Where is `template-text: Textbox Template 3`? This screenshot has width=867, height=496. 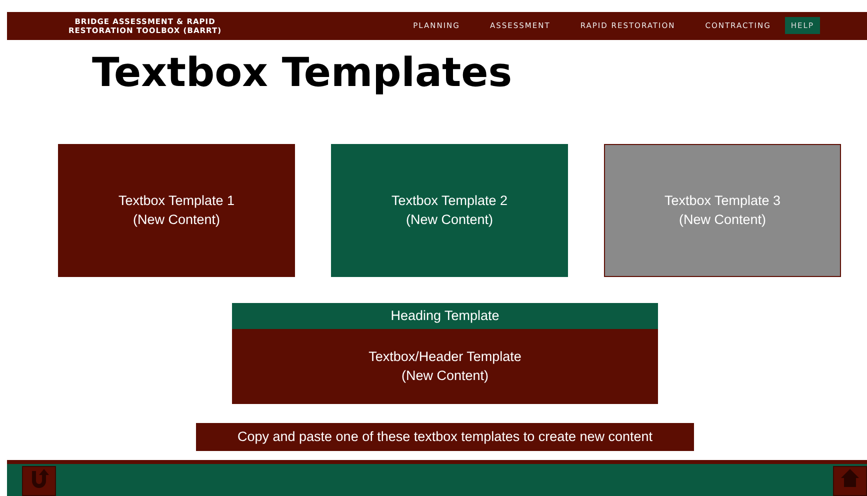 template-text: Textbox Template 3 is located at coordinates (722, 201).